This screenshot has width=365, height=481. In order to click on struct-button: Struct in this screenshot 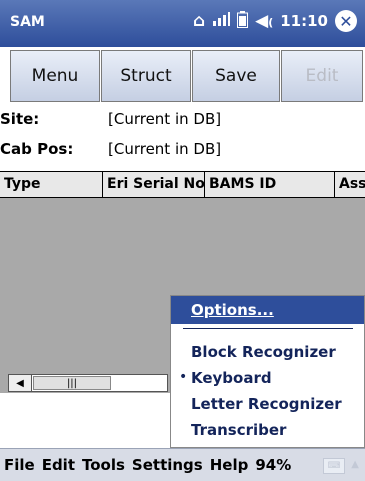, I will do `click(146, 76)`.